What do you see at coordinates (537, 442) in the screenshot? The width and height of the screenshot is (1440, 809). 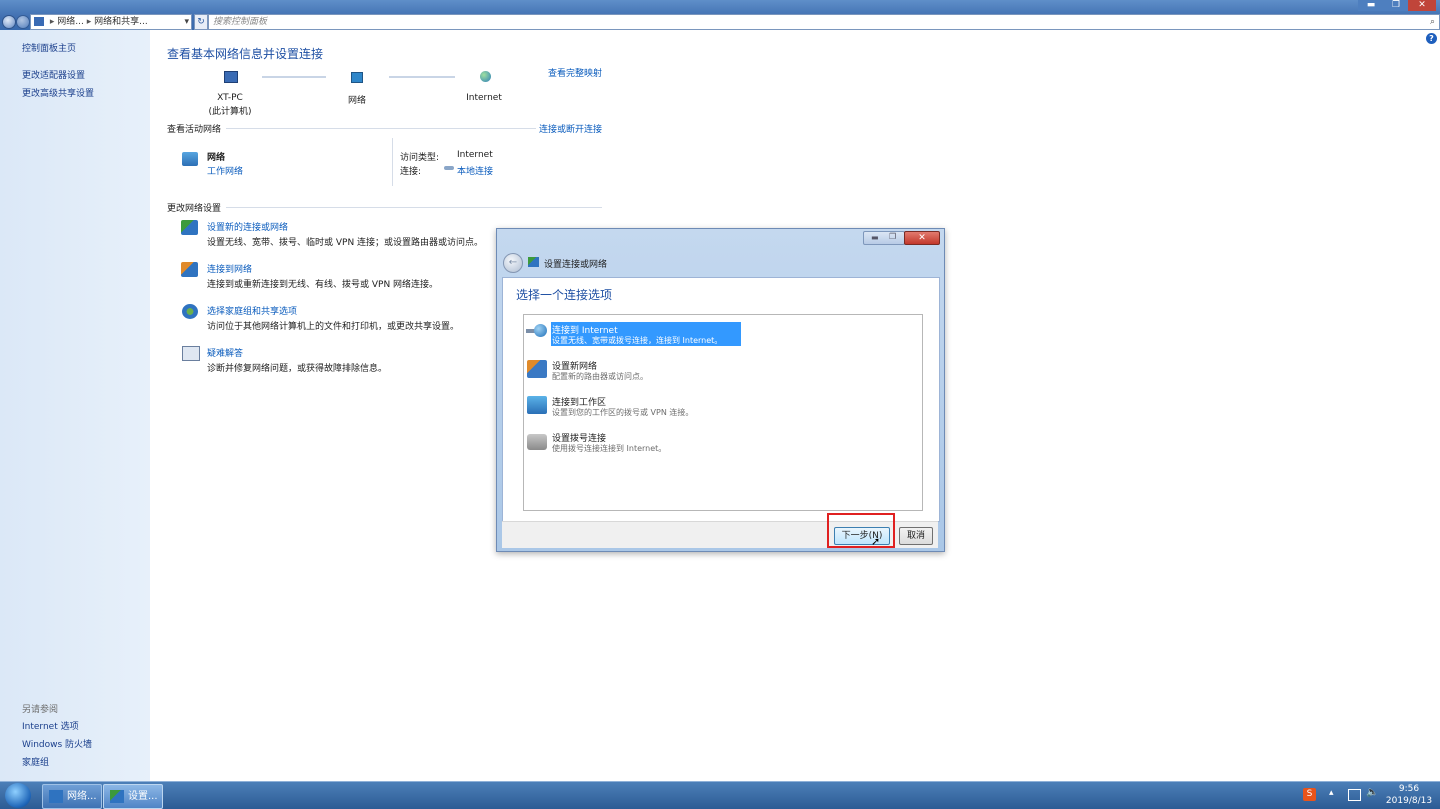 I see `dialup-phone-icon` at bounding box center [537, 442].